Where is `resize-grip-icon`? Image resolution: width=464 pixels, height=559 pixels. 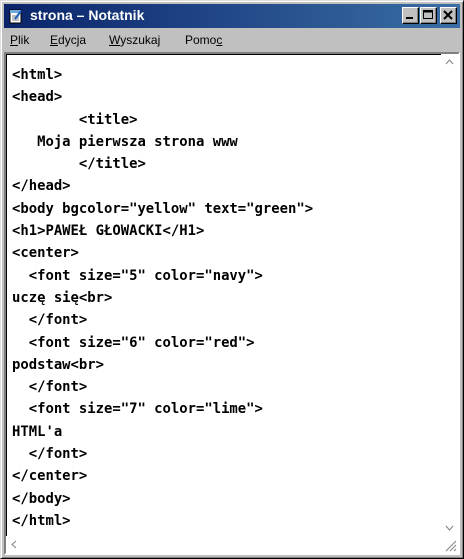 resize-grip-icon is located at coordinates (451, 546).